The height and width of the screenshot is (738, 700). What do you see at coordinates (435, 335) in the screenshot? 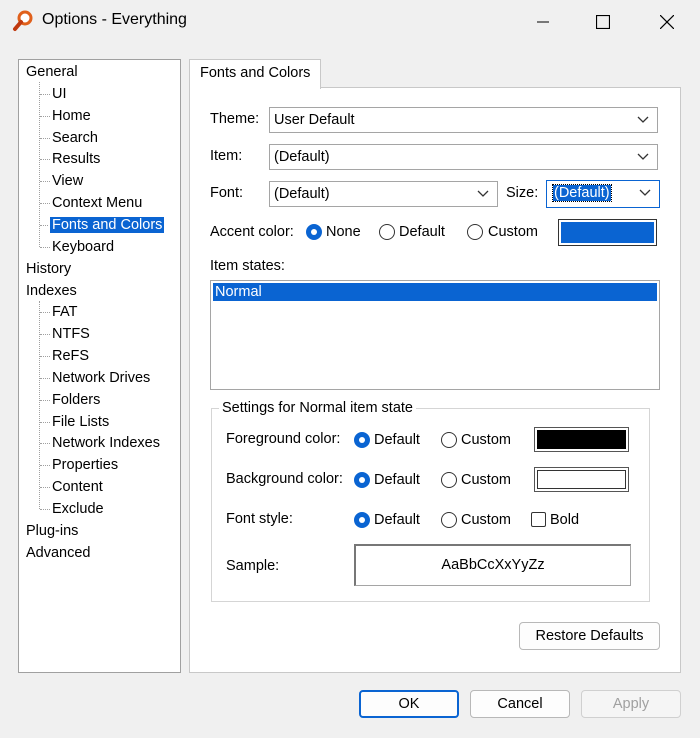
I see `item-states-list: Normal` at bounding box center [435, 335].